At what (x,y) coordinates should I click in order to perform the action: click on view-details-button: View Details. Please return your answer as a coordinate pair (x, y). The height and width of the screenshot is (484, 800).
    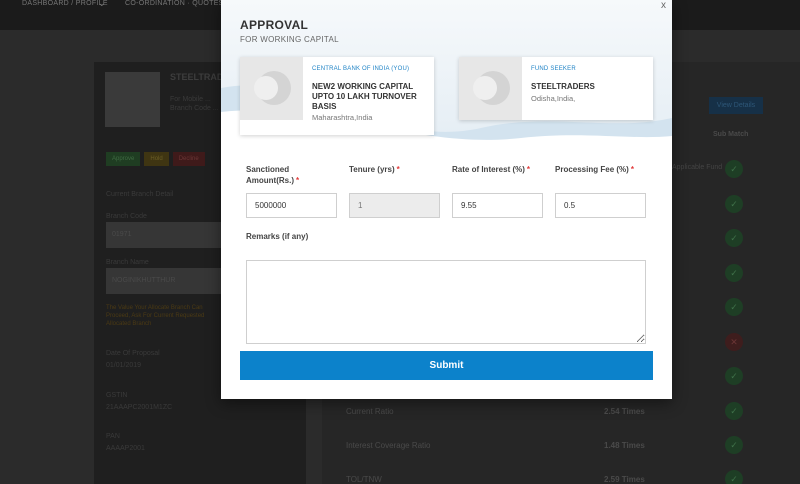
    Looking at the image, I should click on (736, 105).